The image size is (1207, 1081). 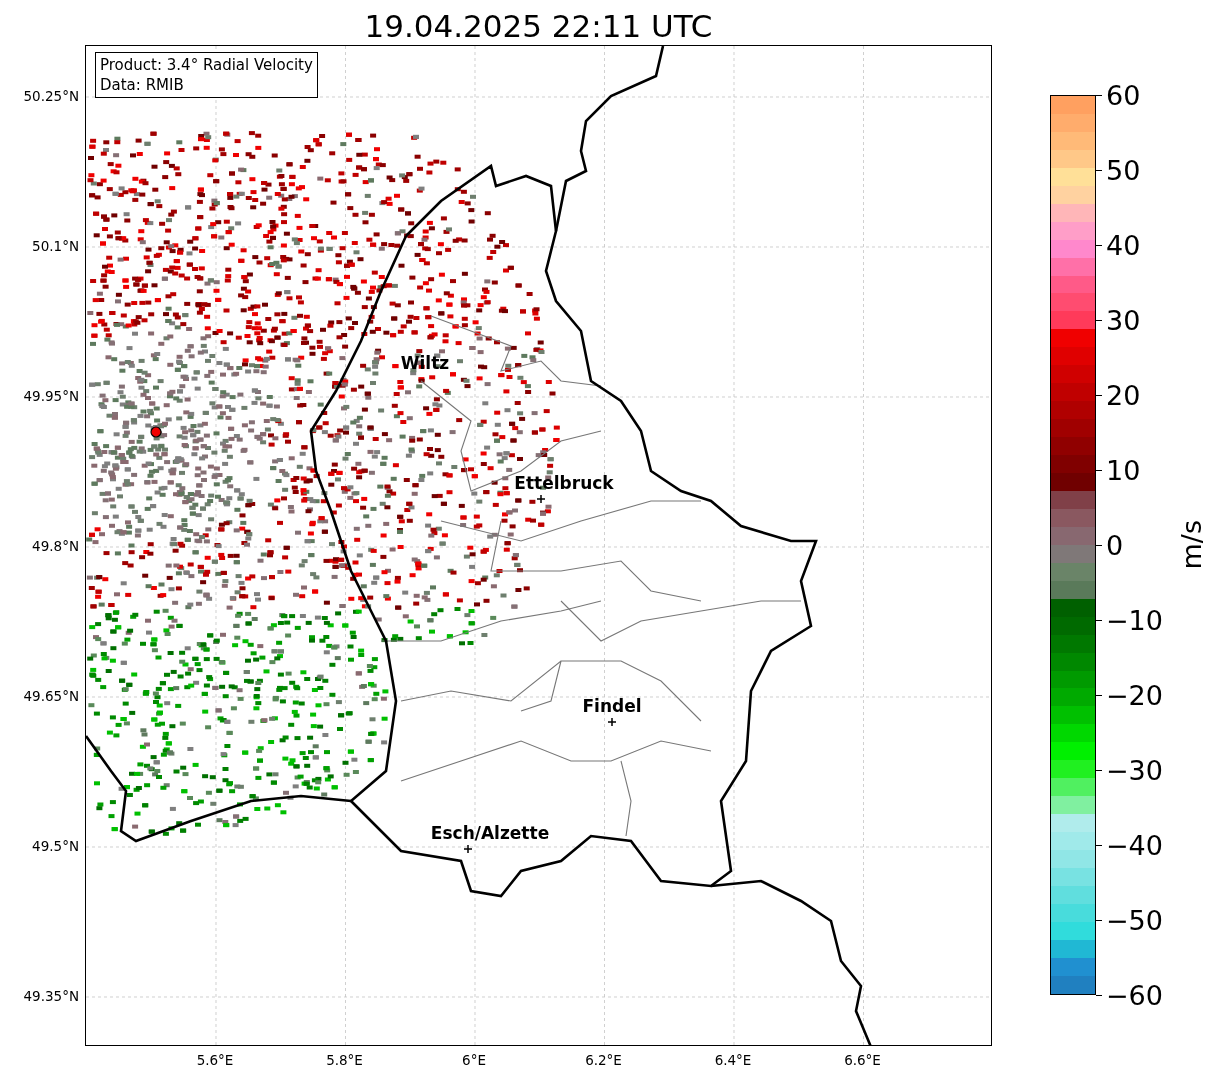 What do you see at coordinates (1191, 545) in the screenshot?
I see `colorbar-label: m/s` at bounding box center [1191, 545].